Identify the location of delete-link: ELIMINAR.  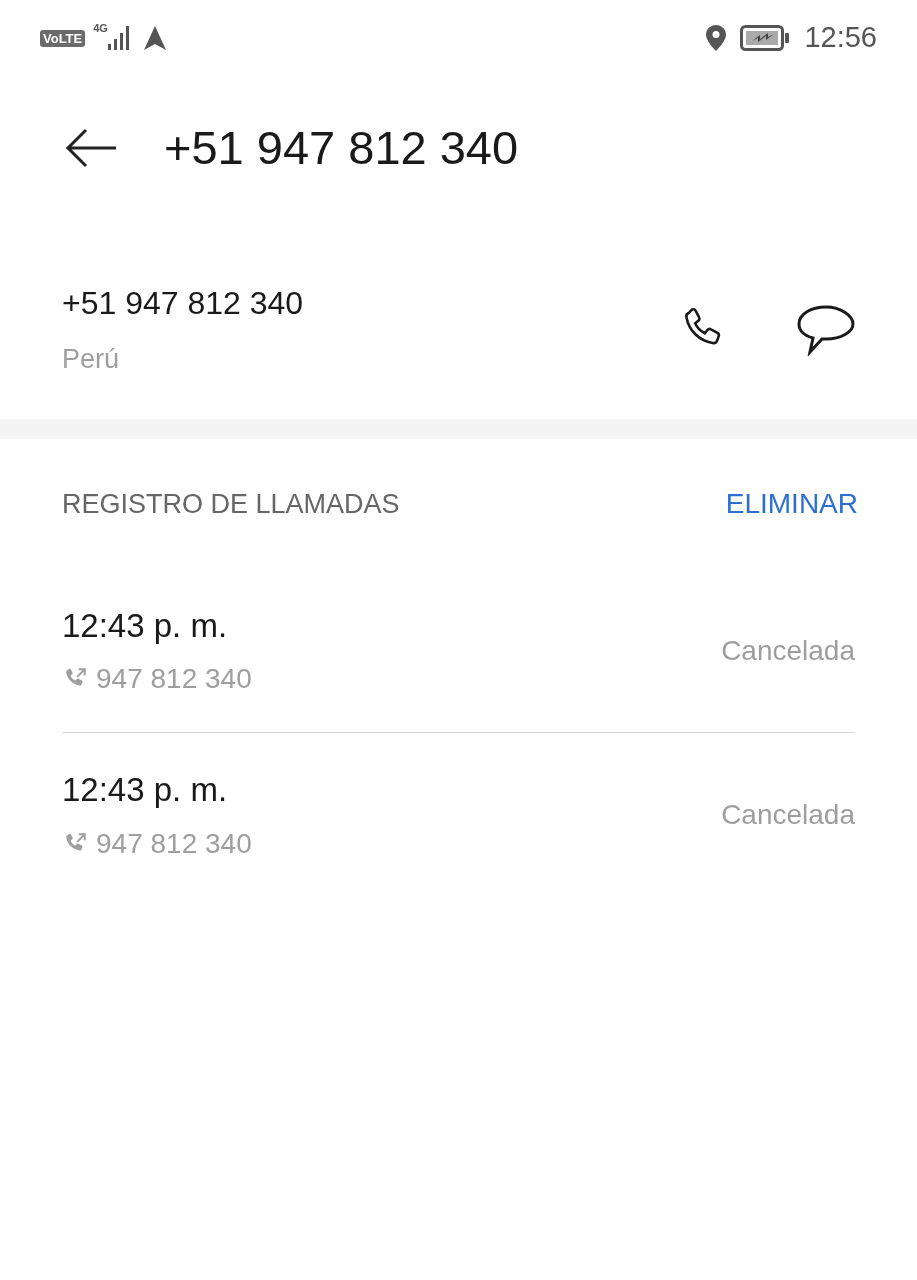
(791, 504).